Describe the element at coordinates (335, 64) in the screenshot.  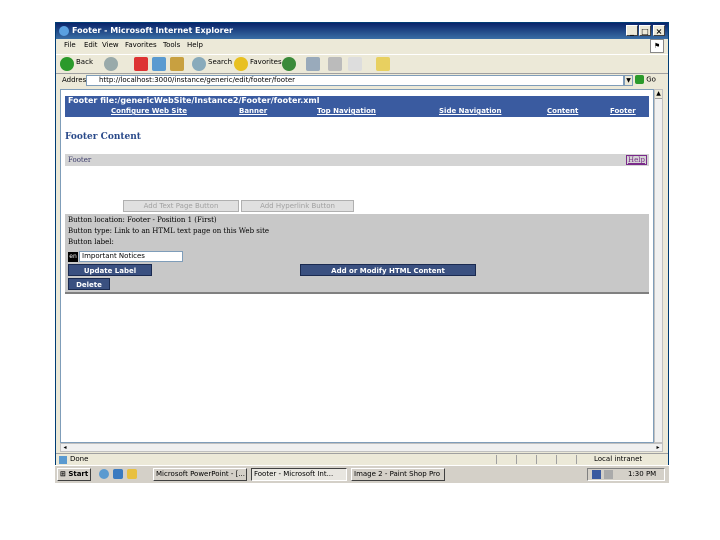
I see `print-icon` at that location.